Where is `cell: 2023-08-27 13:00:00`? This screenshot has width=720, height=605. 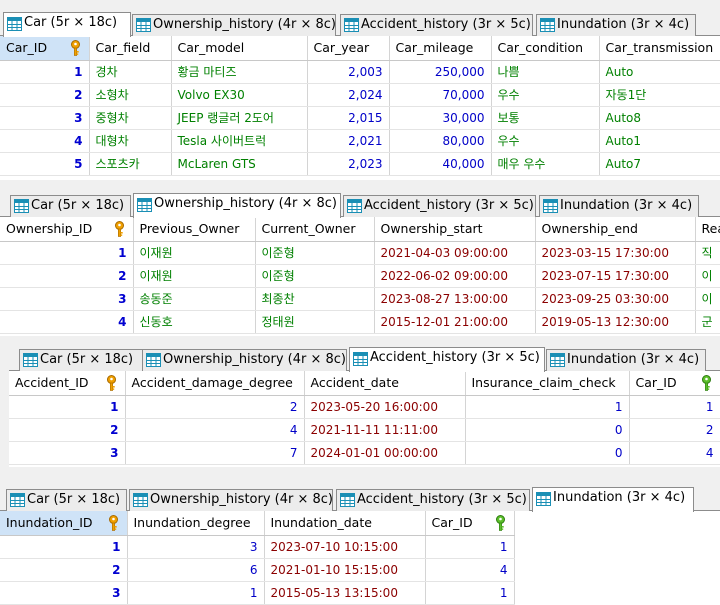 cell: 2023-08-27 13:00:00 is located at coordinates (455, 299).